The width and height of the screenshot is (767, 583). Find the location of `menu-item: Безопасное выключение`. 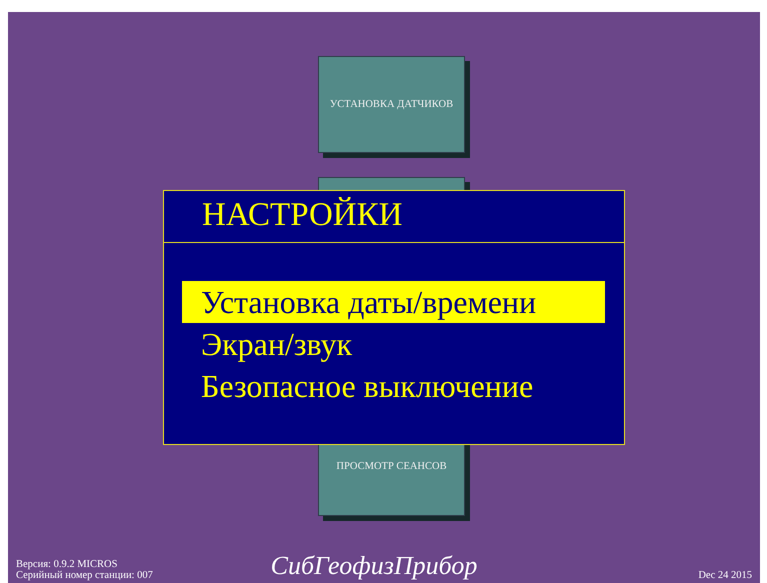

menu-item: Безопасное выключение is located at coordinates (393, 386).